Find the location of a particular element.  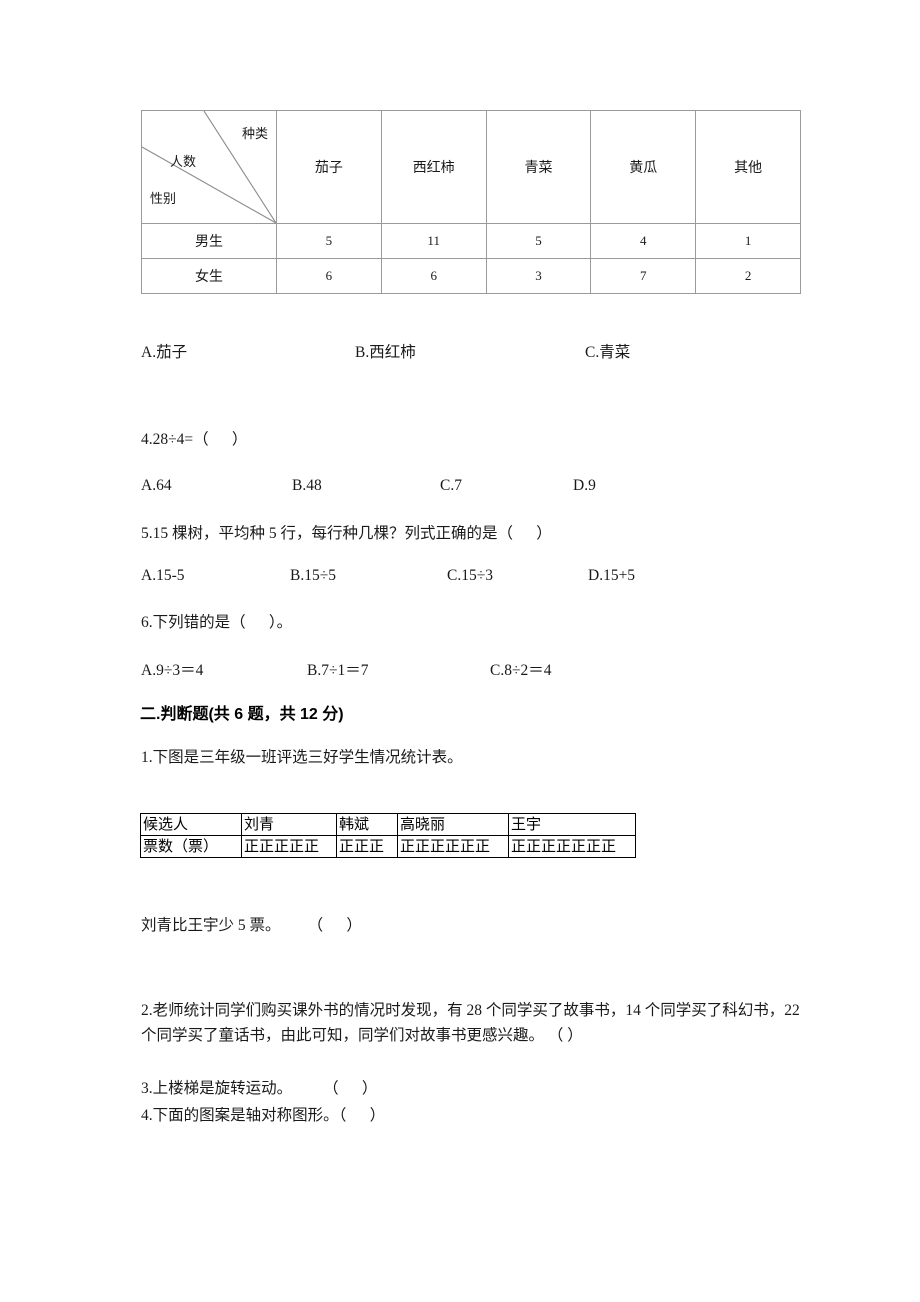

cell-boys-cucumber: 4 is located at coordinates (643, 241).